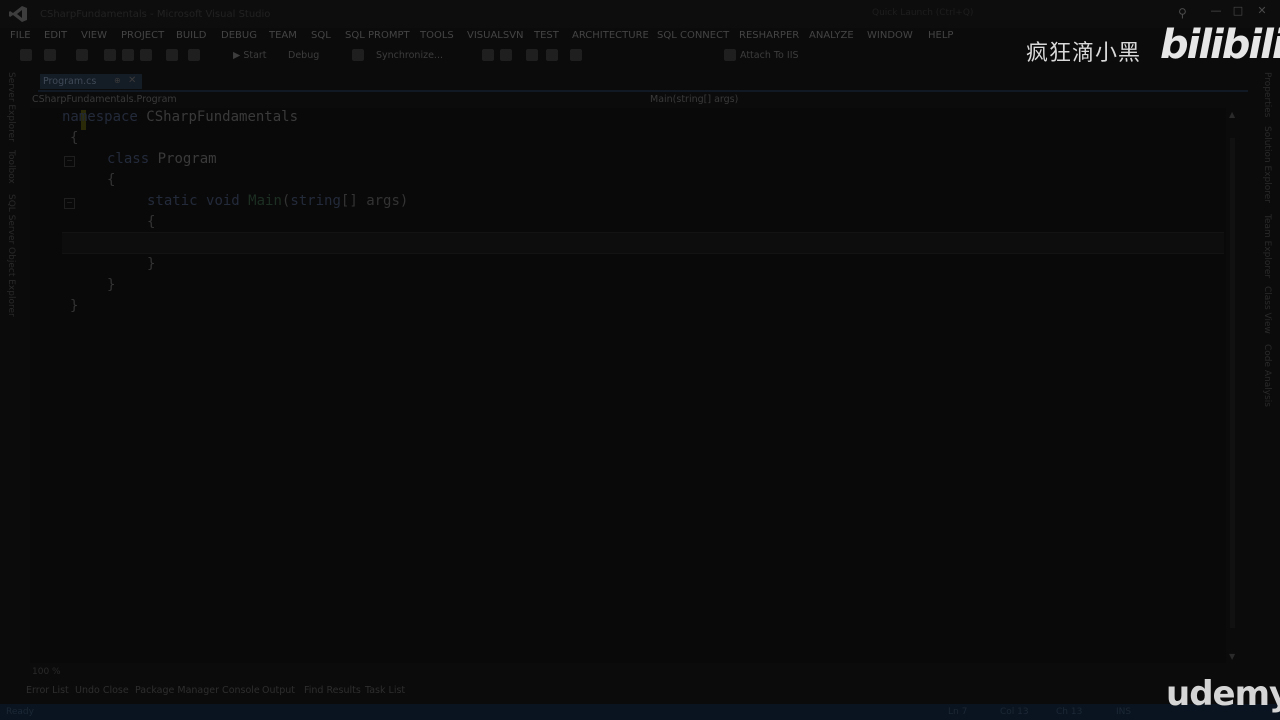 The width and height of the screenshot is (1280, 720). What do you see at coordinates (769, 55) in the screenshot?
I see `attach-to-iis-button: Attach To IIS` at bounding box center [769, 55].